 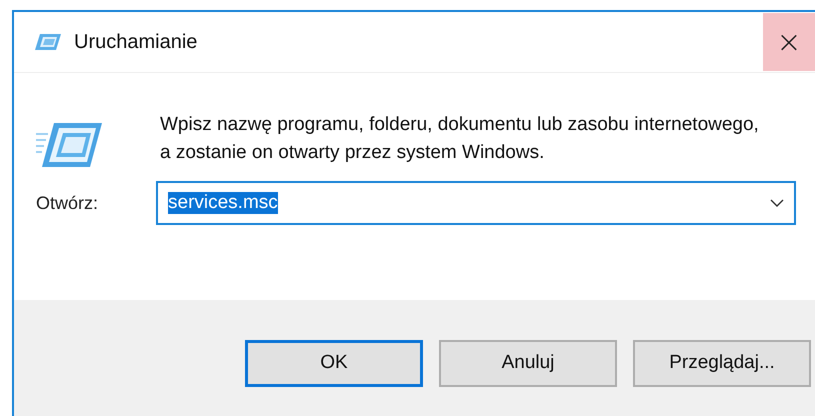 I want to click on close-button: ×, so click(x=789, y=42).